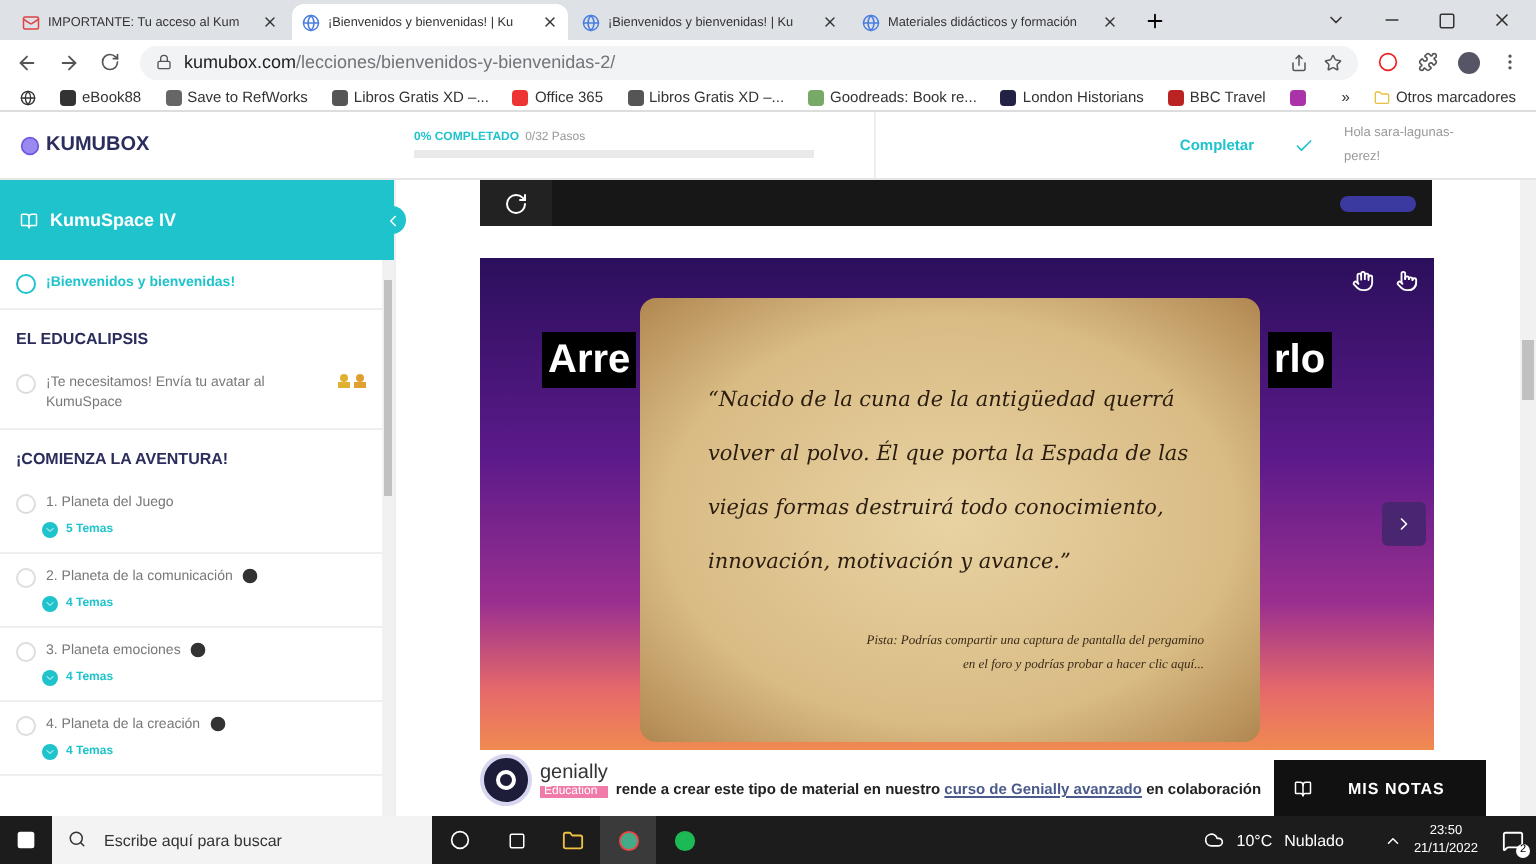 Image resolution: width=1536 pixels, height=864 pixels. Describe the element at coordinates (1333, 62) in the screenshot. I see `bookmark-star-icon` at that location.